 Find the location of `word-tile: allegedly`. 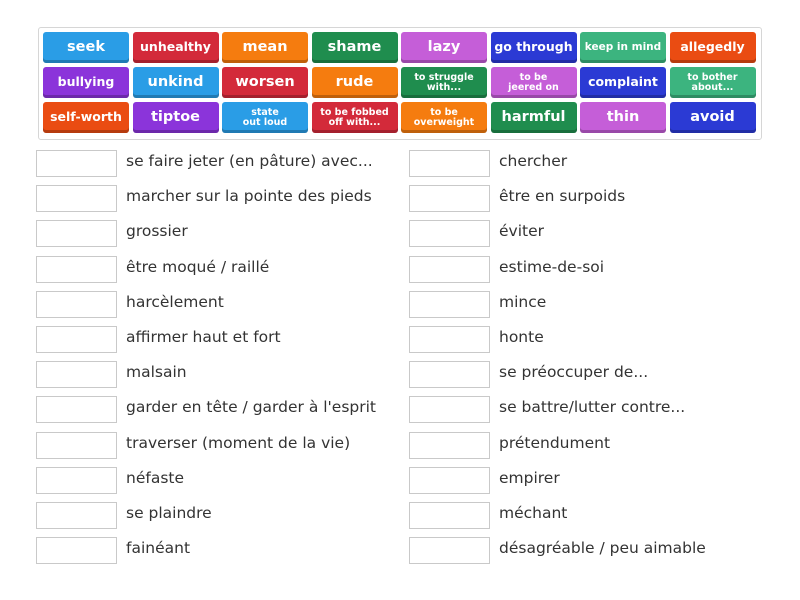

word-tile: allegedly is located at coordinates (712, 47).